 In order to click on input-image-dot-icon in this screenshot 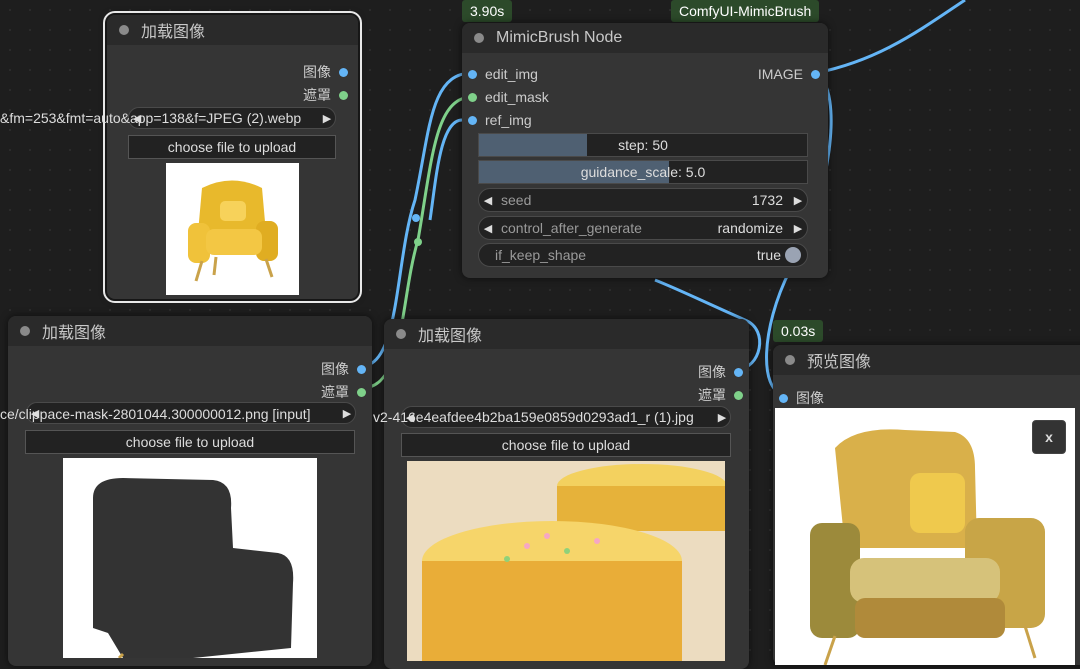, I will do `click(783, 398)`.